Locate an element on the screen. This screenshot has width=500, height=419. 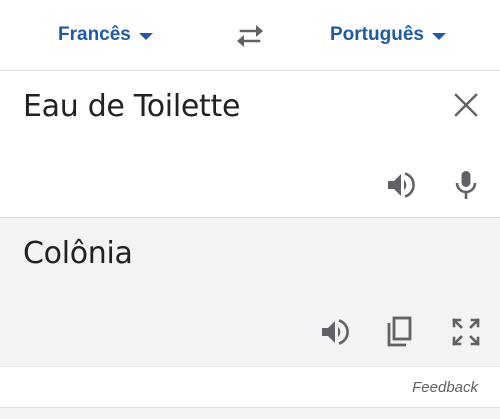
voice-input-button is located at coordinates (466, 185).